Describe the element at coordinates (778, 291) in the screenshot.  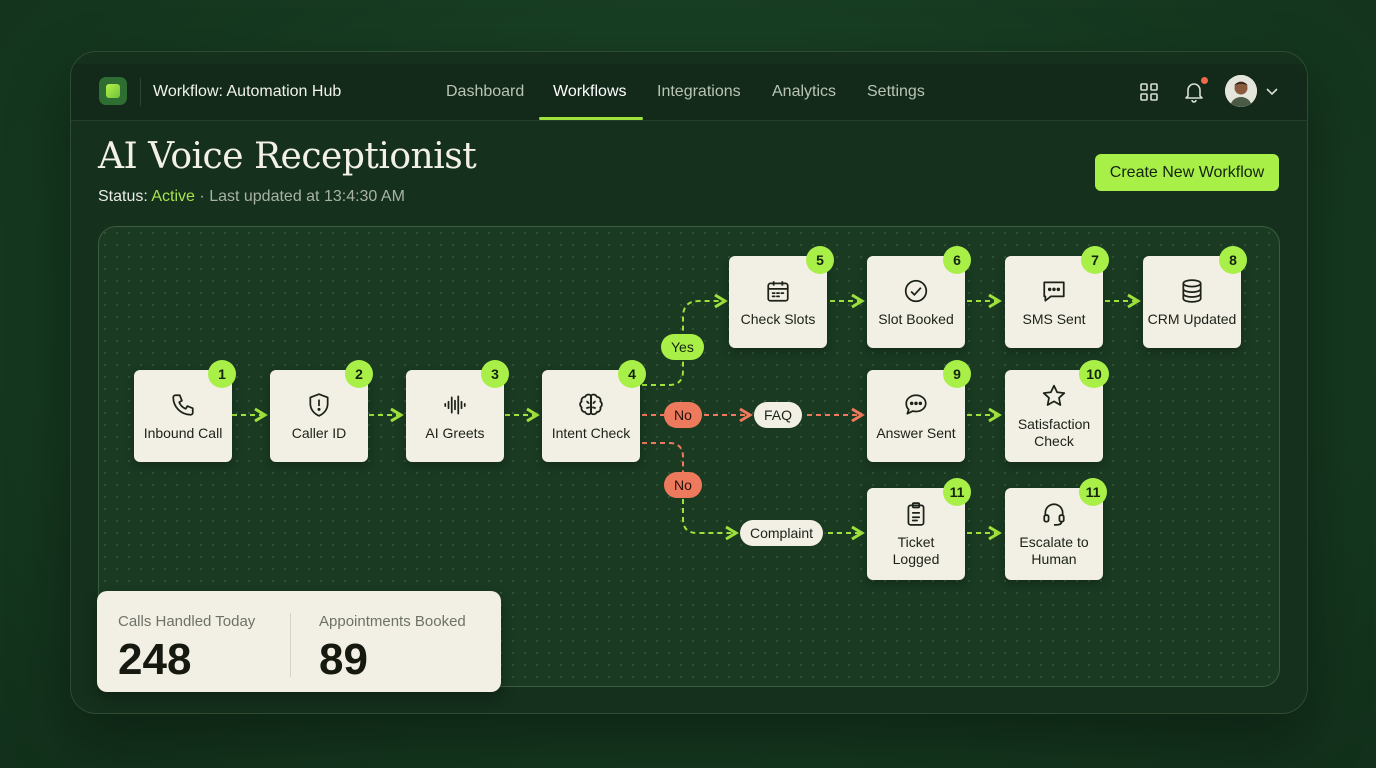
I see `calendar-icon` at that location.